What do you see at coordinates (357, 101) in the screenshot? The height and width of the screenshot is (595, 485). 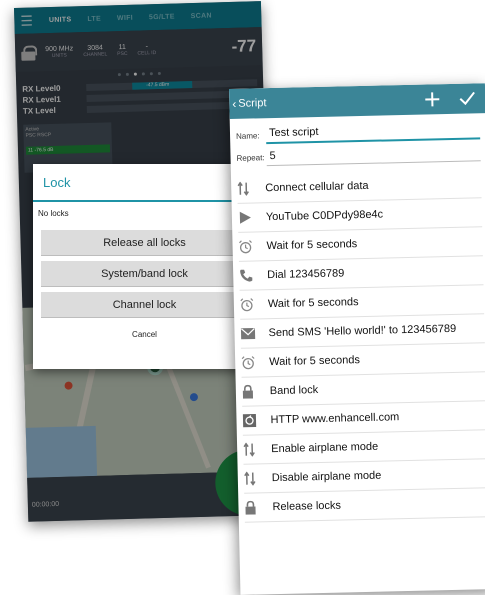 I see `script-toolbar: ‹ Script` at bounding box center [357, 101].